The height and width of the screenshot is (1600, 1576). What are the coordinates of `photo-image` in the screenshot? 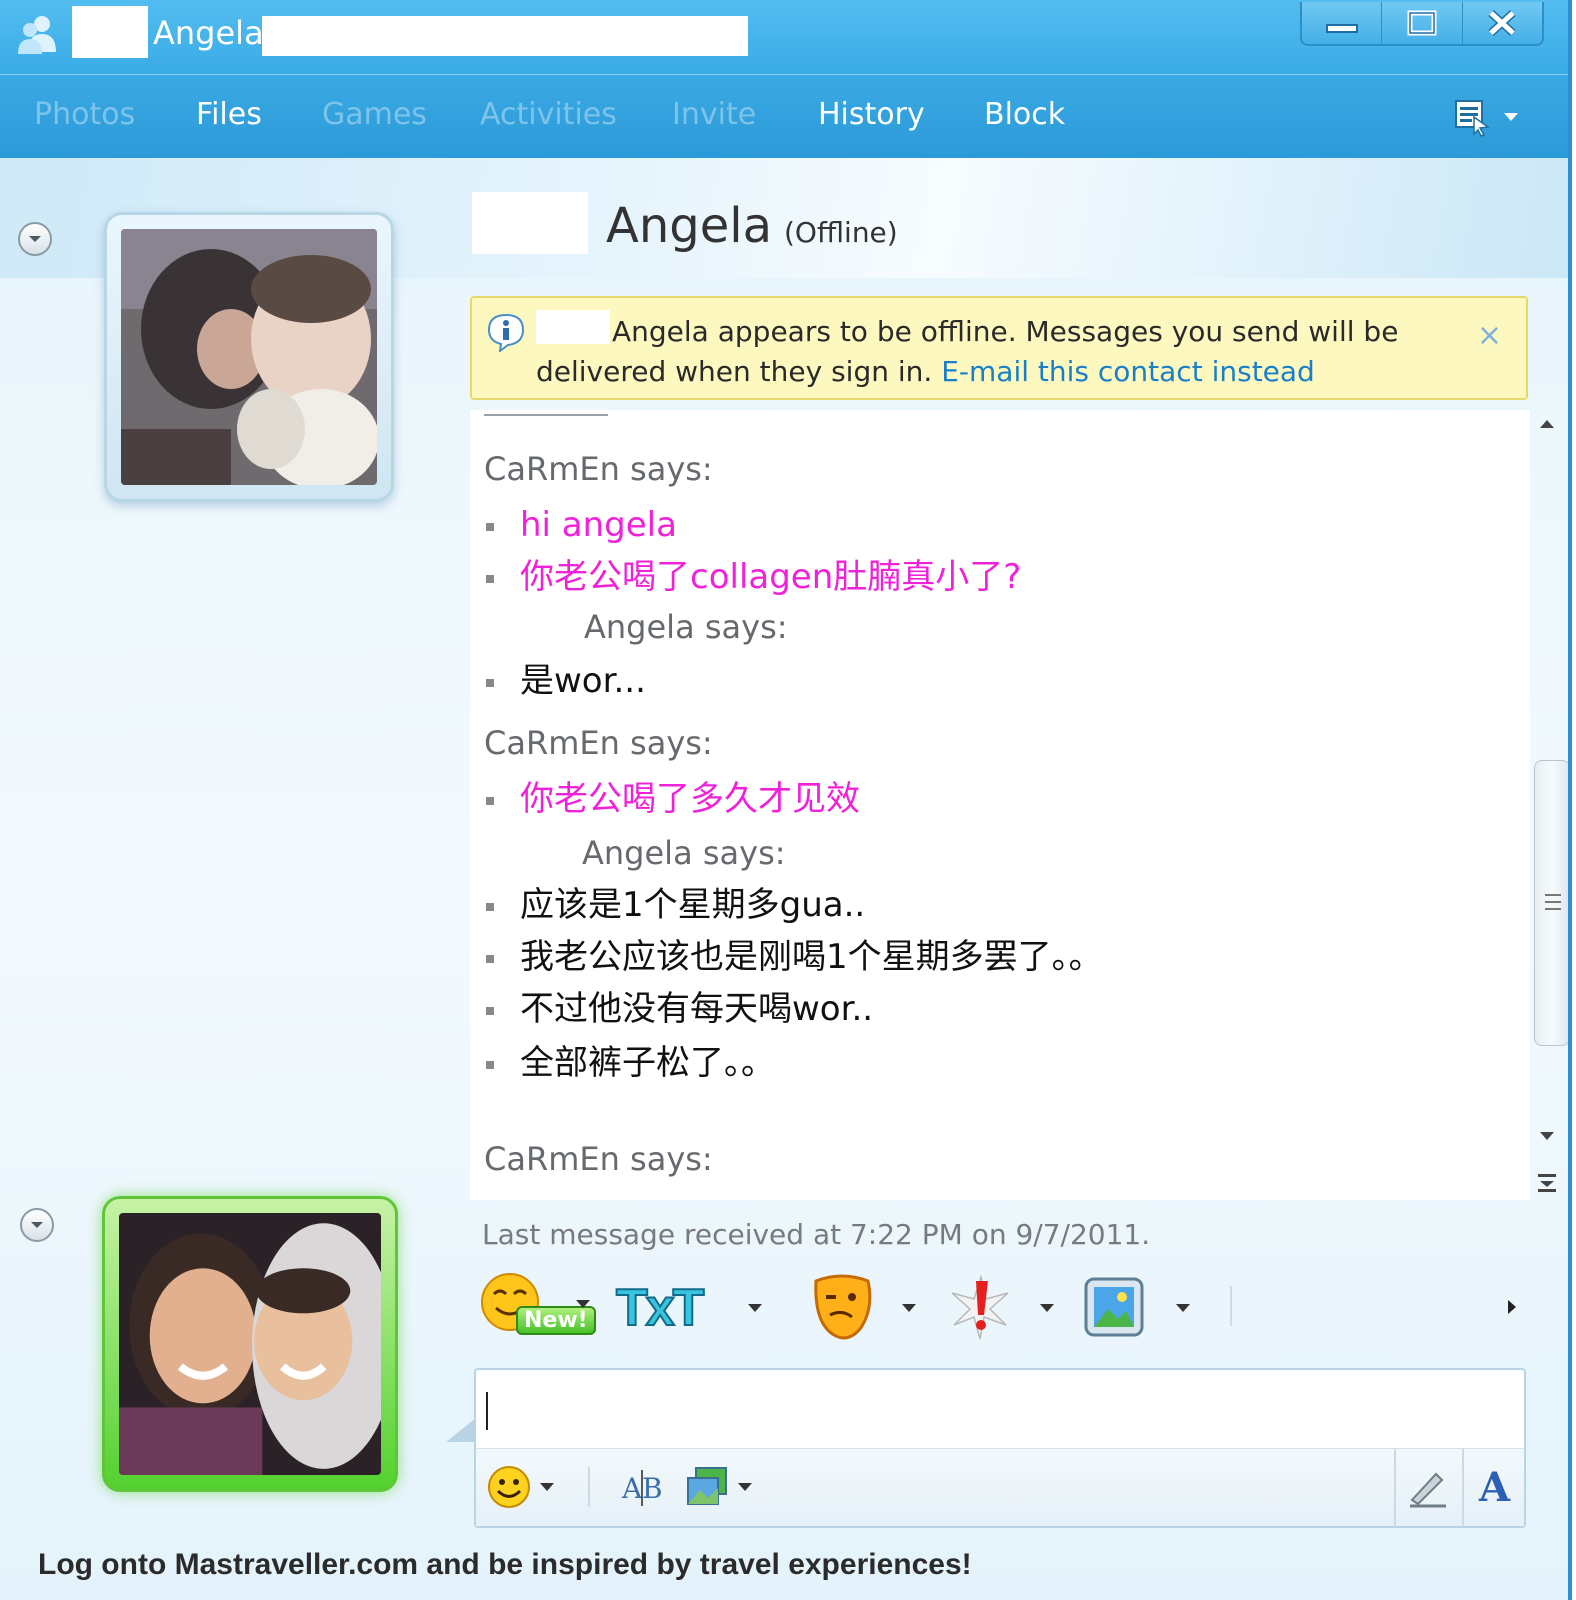 It's located at (250, 1344).